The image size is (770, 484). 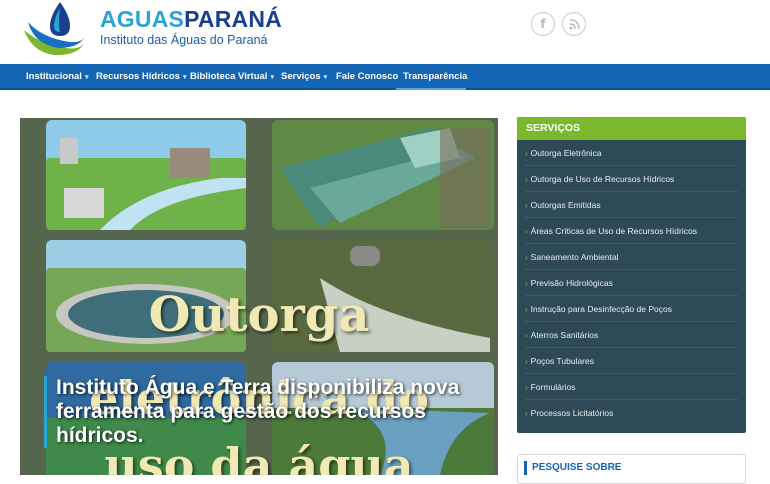 I want to click on facebook-icon: f, so click(x=543, y=24).